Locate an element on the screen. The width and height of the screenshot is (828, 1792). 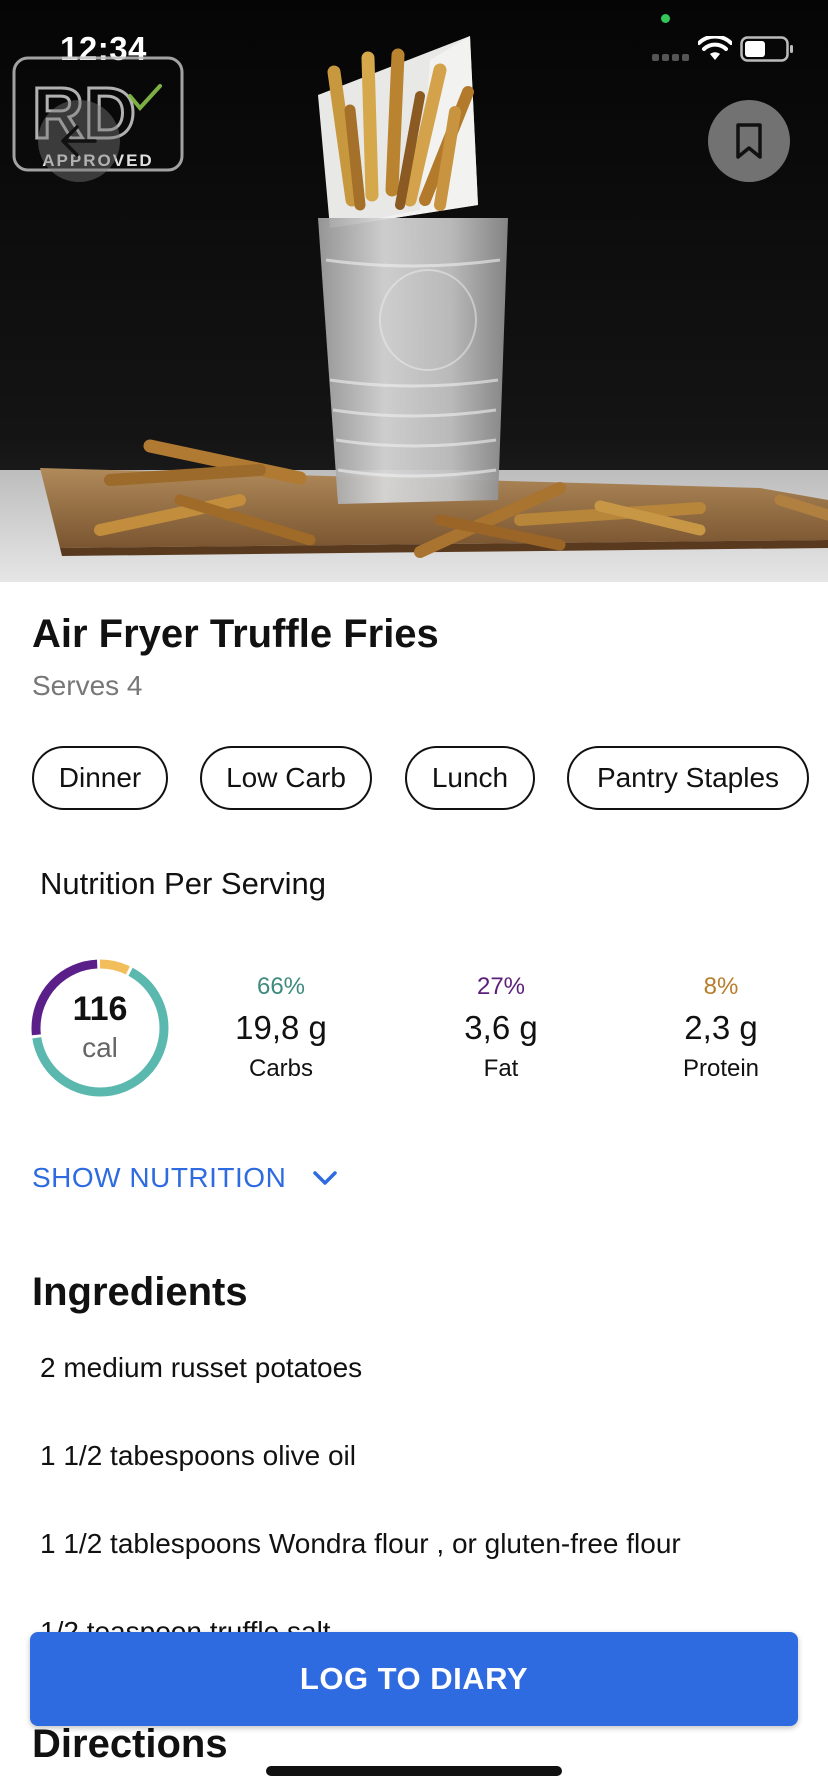
macro-carbs-grams: 19,8 g is located at coordinates (281, 1027).